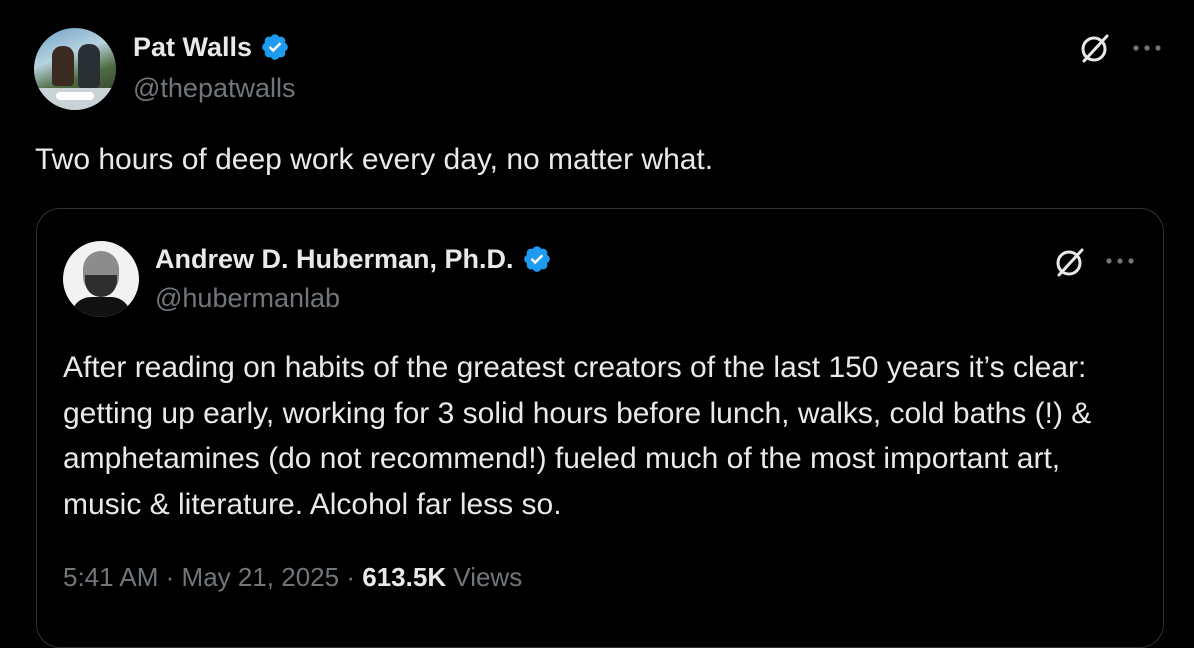 Image resolution: width=1194 pixels, height=648 pixels. What do you see at coordinates (334, 259) in the screenshot?
I see `quoted-author-display-name: Andrew D. Huberman, Ph.D.` at bounding box center [334, 259].